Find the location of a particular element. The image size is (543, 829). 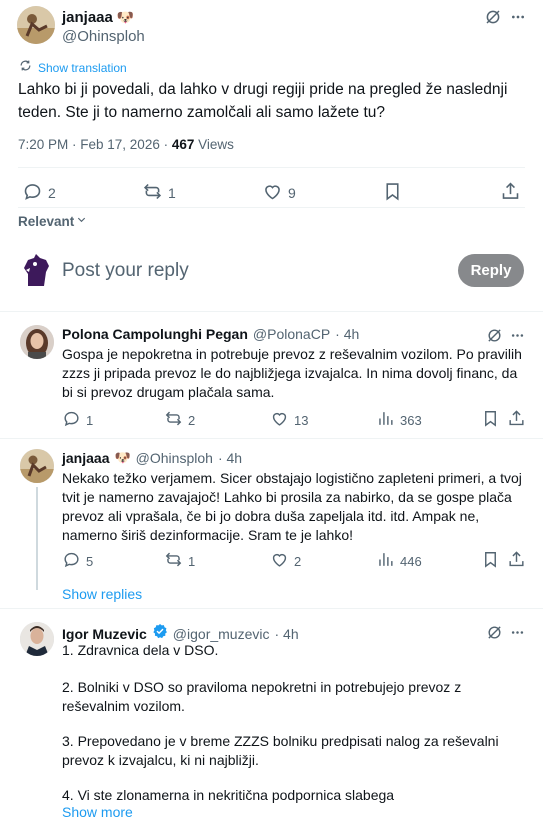

thread-line is located at coordinates (37, 538).